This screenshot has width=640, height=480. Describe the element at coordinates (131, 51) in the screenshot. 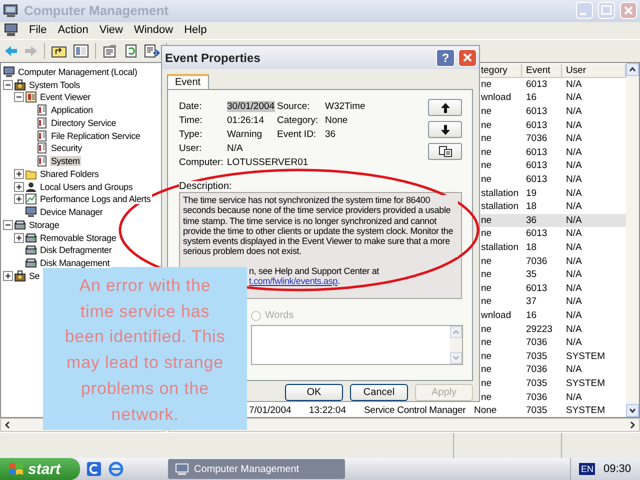

I see `refresh-icon` at that location.